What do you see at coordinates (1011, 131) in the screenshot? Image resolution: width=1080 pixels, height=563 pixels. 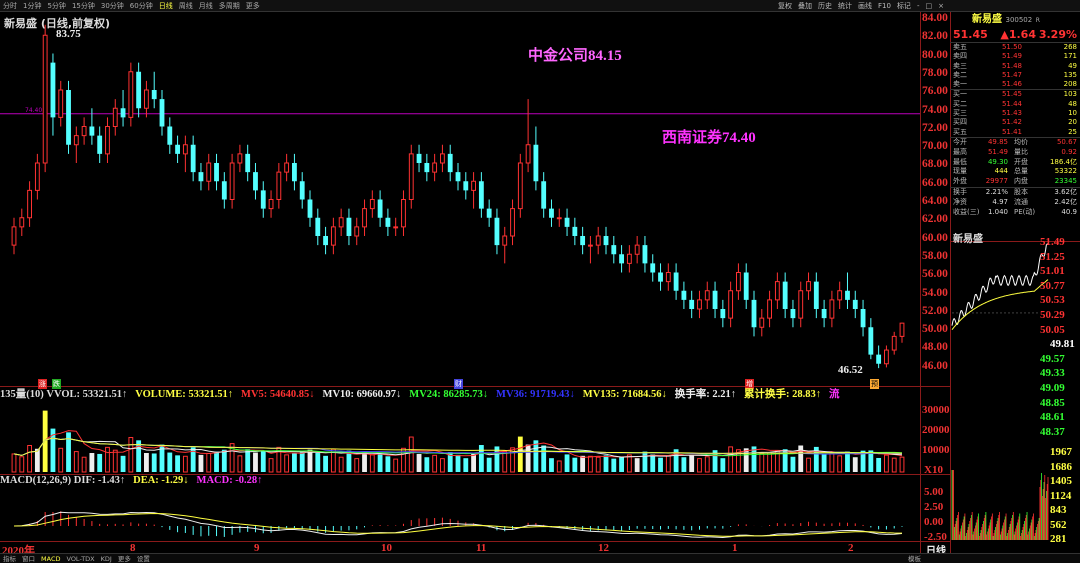 I see `book-cell: 51.41` at bounding box center [1011, 131].